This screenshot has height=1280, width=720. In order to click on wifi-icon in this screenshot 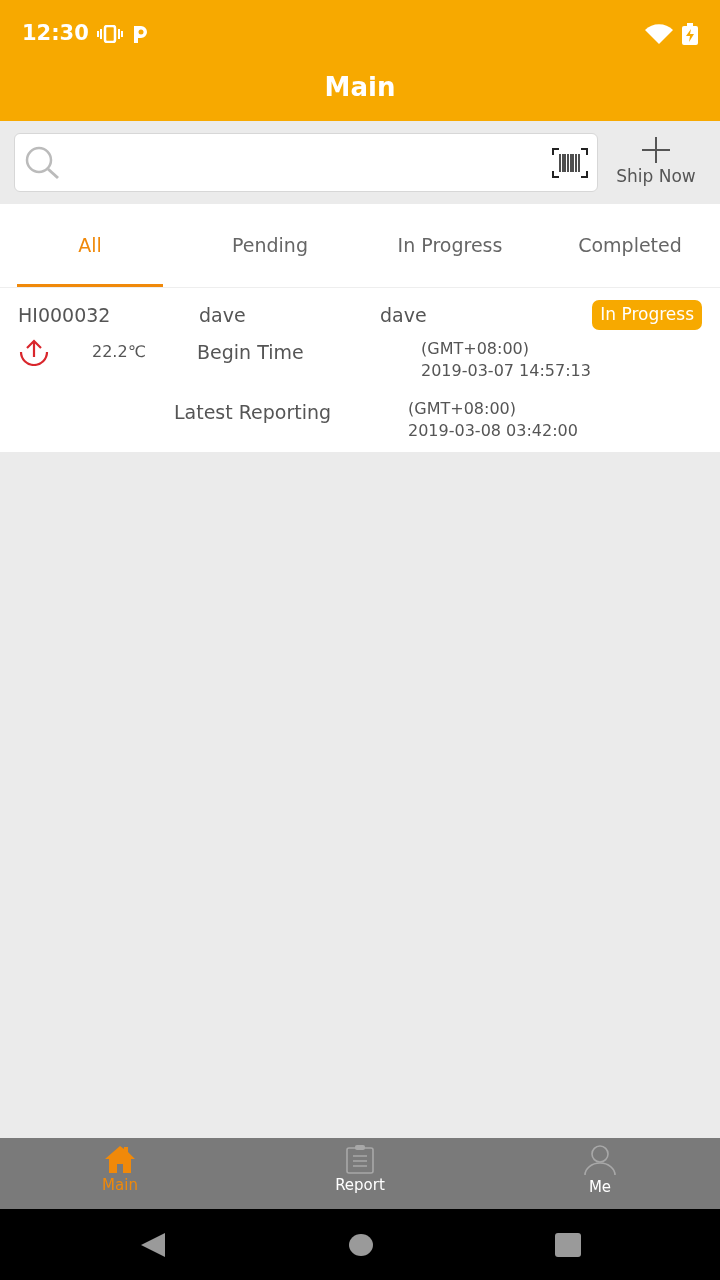, I will do `click(659, 34)`.